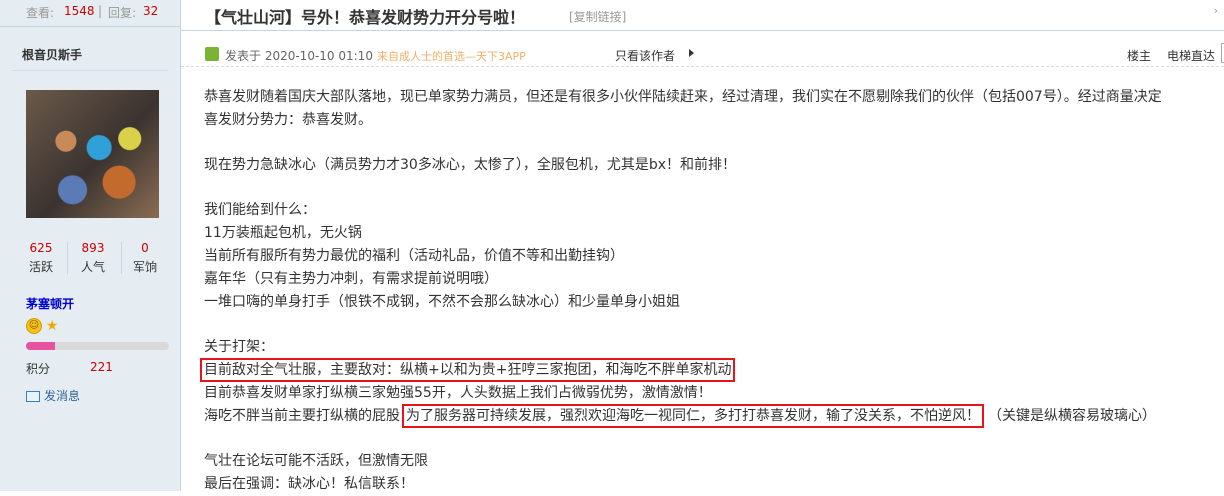 This screenshot has width=1224, height=496. What do you see at coordinates (299, 56) in the screenshot?
I see `post-date: 发表于 2020-10-10 01:10` at bounding box center [299, 56].